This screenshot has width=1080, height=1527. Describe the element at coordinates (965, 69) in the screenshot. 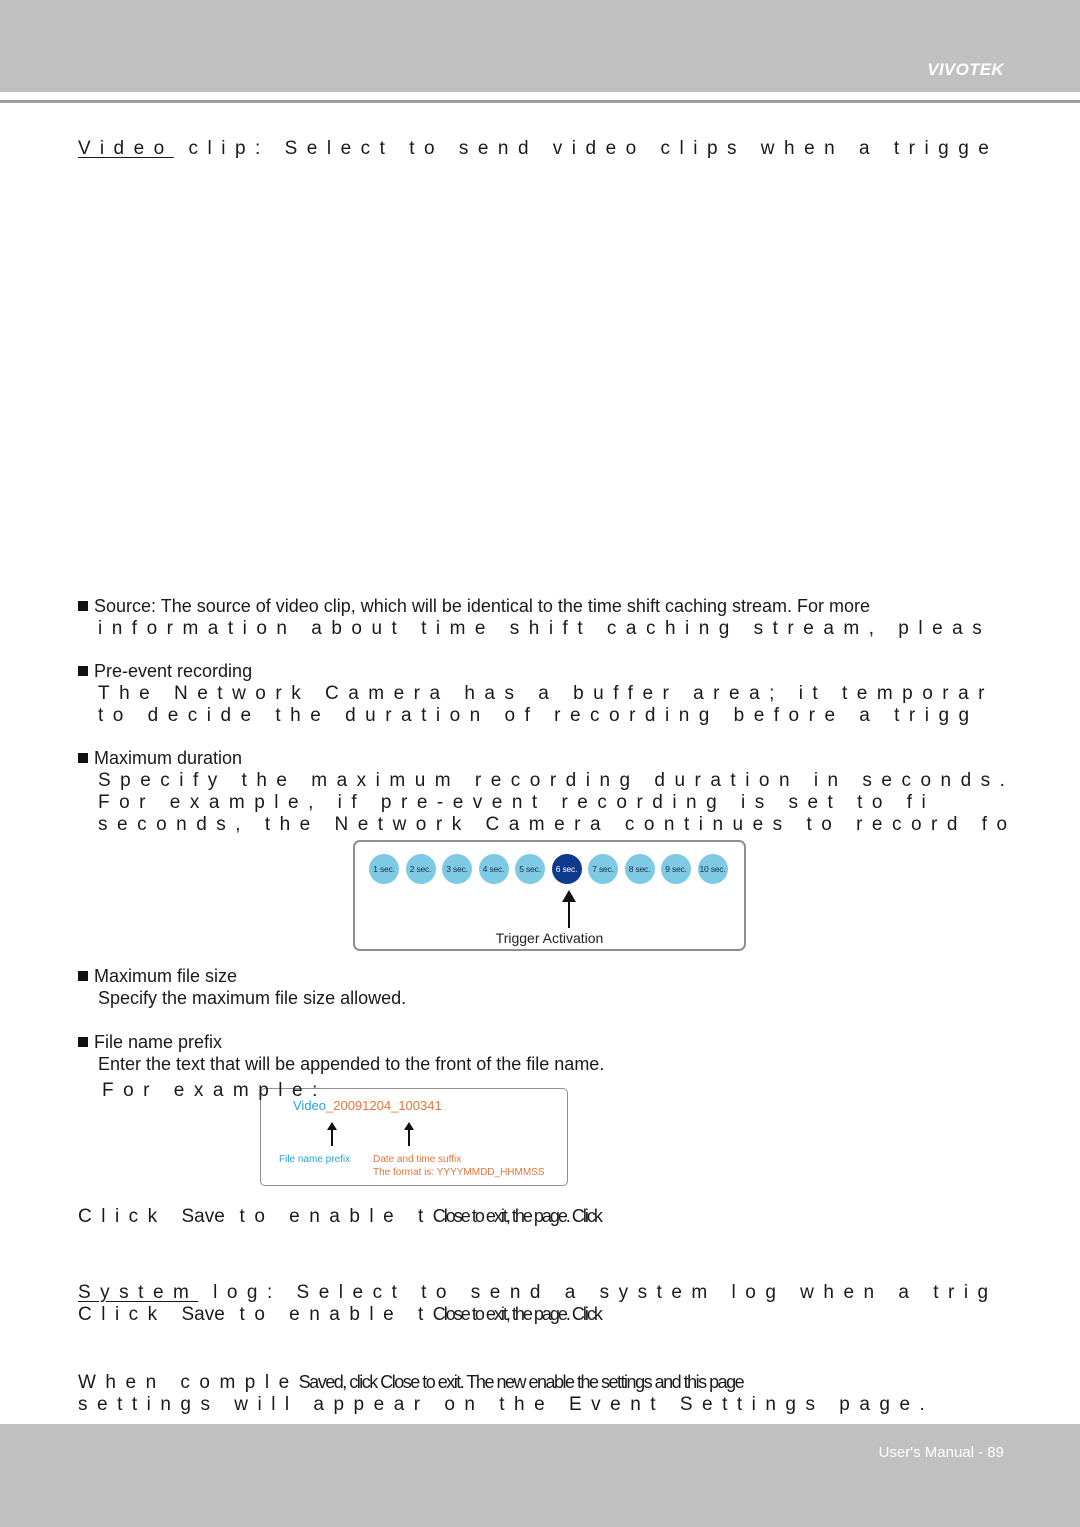

I see `brand-logo: VIVOTEK` at that location.